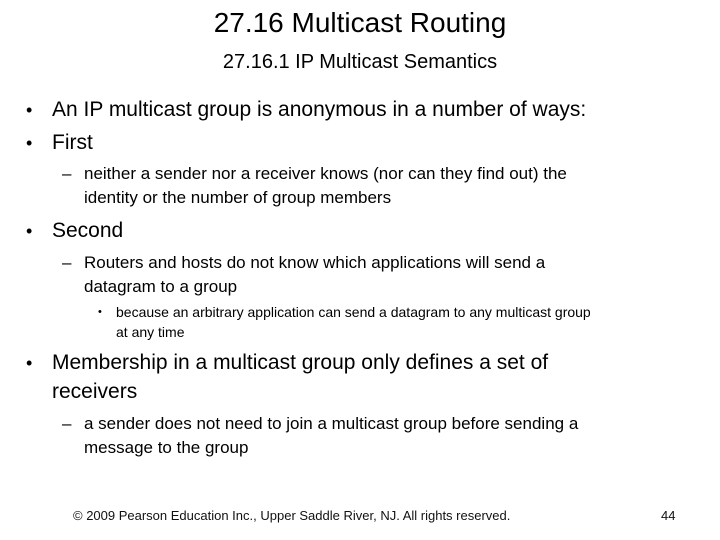 This screenshot has height=540, width=720. What do you see at coordinates (95, 391) in the screenshot?
I see `bullet-text: receivers` at bounding box center [95, 391].